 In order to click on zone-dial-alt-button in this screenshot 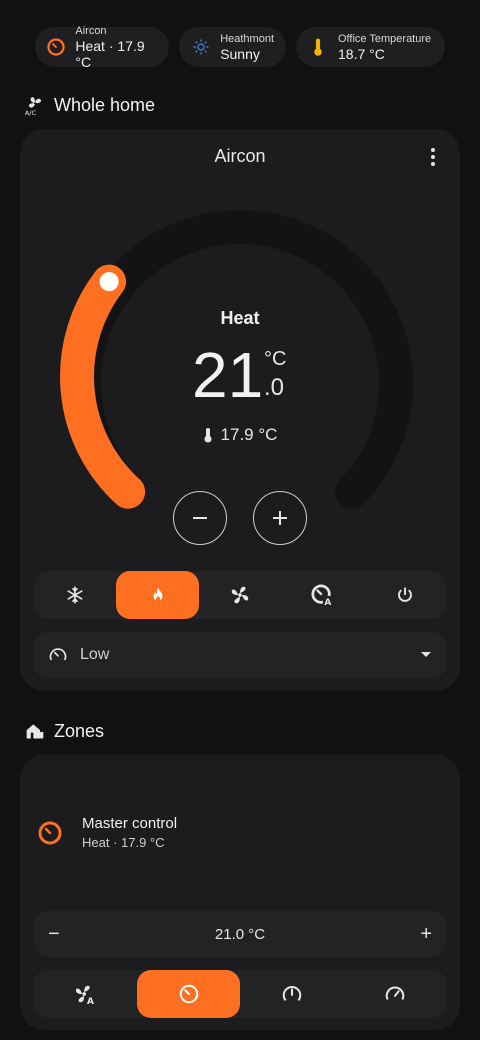, I will do `click(291, 994)`.